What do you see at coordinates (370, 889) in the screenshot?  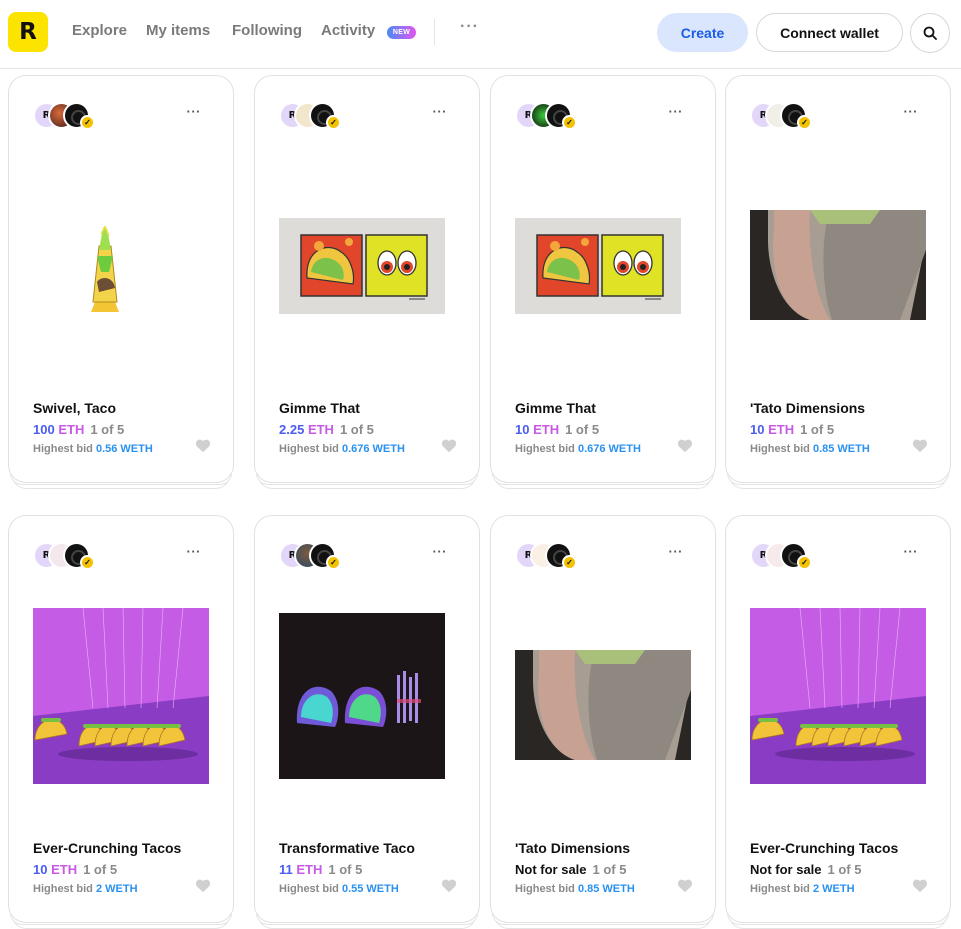 I see `bid-value: 0.55 WETH` at bounding box center [370, 889].